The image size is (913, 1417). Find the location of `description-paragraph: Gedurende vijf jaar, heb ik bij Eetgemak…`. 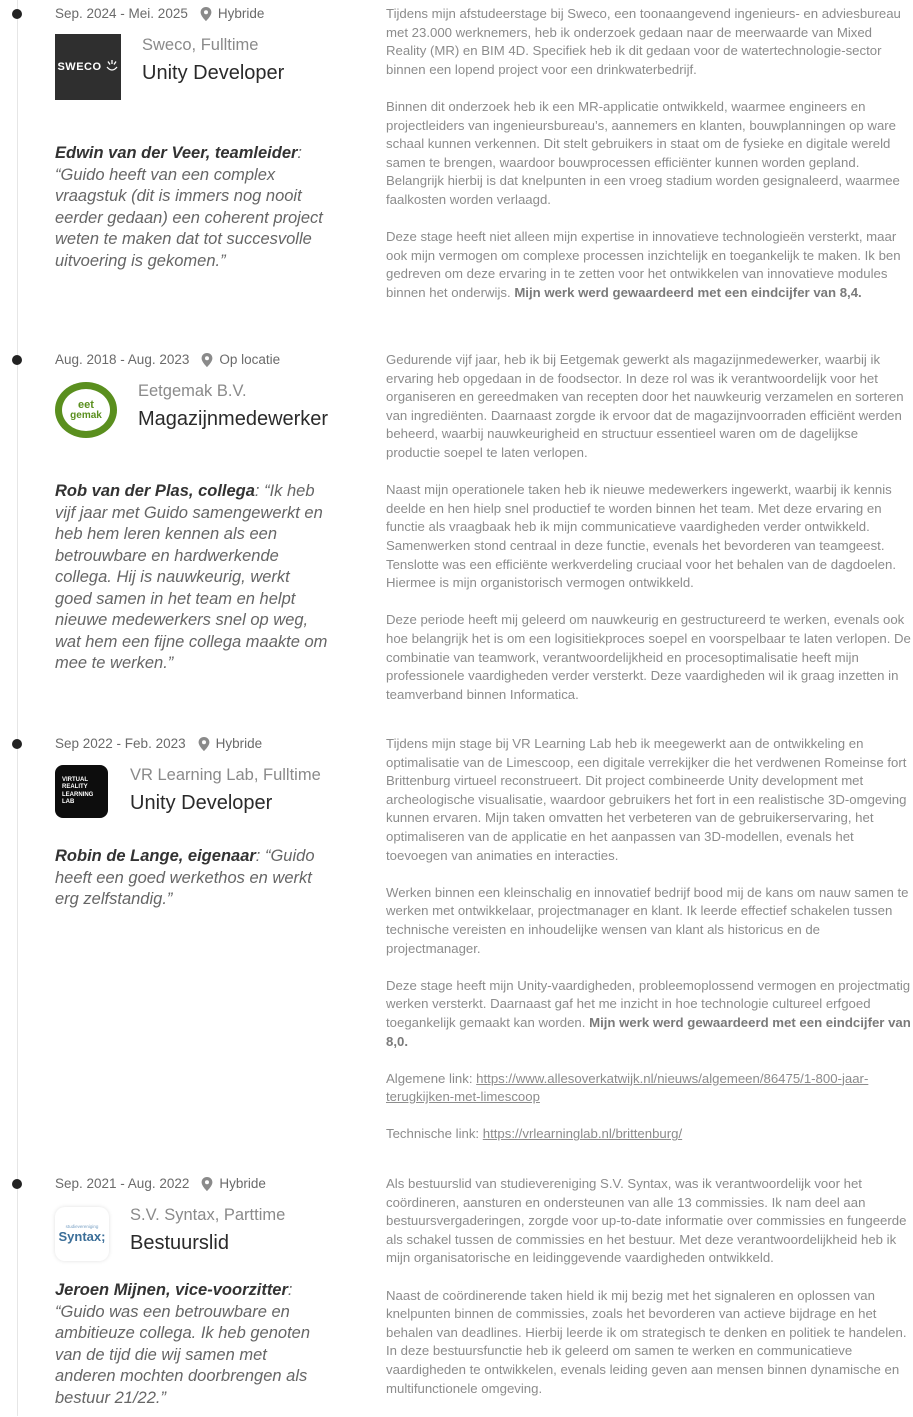

description-paragraph: Gedurende vijf jaar, heb ik bij Eetgemak… is located at coordinates (645, 406).